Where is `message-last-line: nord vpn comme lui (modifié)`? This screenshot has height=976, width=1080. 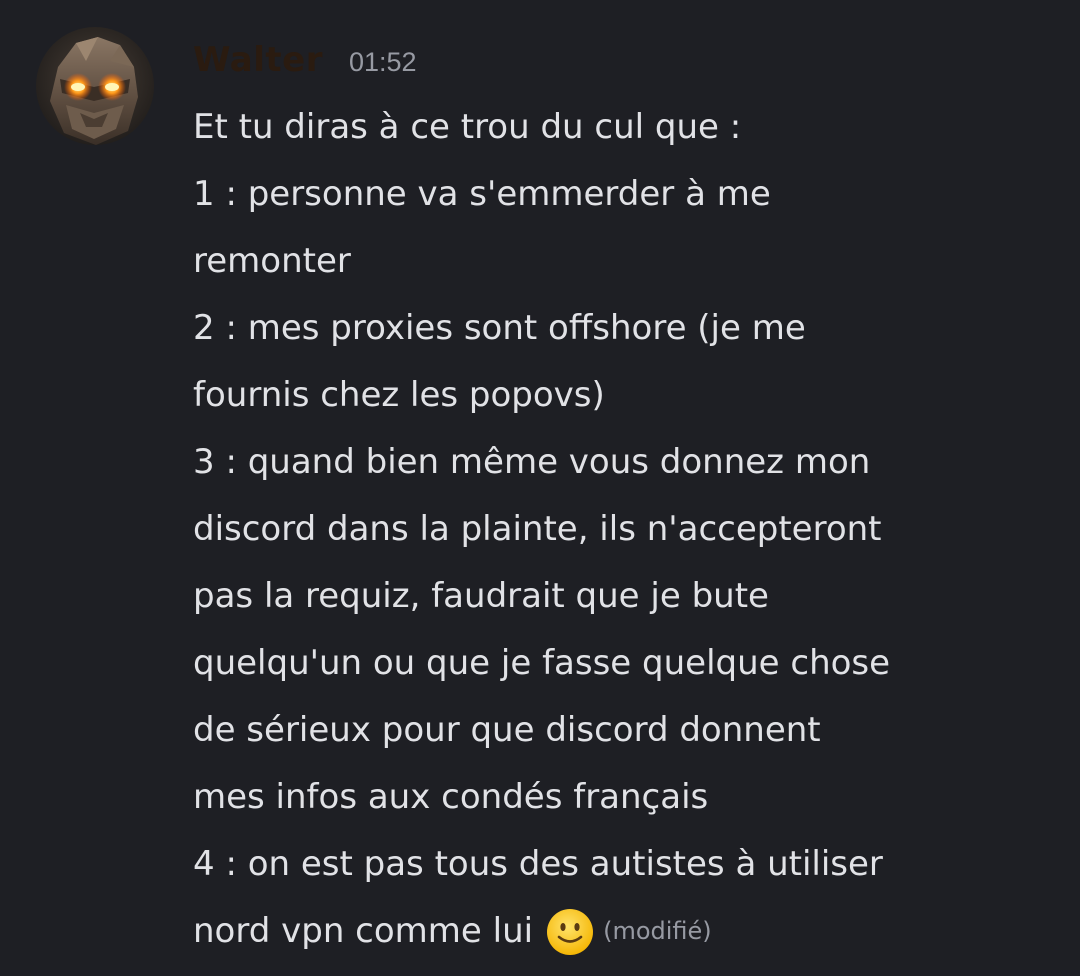 message-last-line: nord vpn comme lui (modifié) is located at coordinates (628, 931).